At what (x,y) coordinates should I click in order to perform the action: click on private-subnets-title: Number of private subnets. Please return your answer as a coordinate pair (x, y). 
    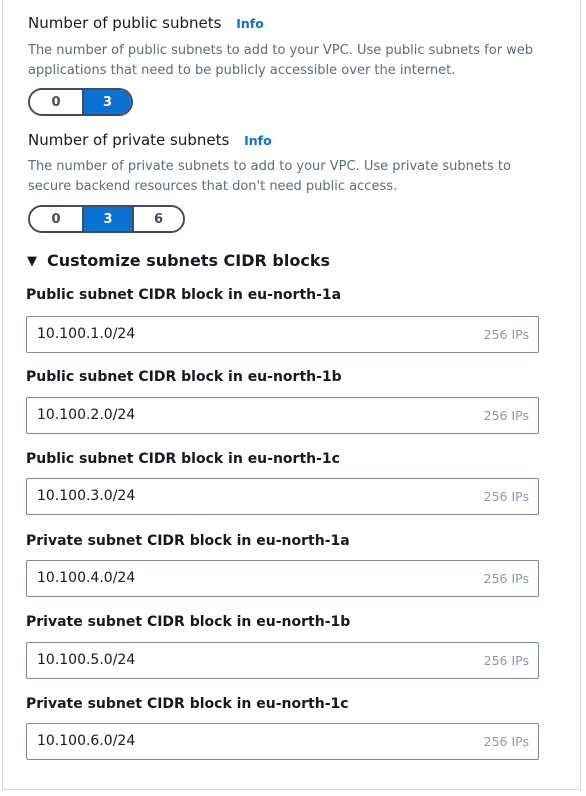
    Looking at the image, I should click on (129, 140).